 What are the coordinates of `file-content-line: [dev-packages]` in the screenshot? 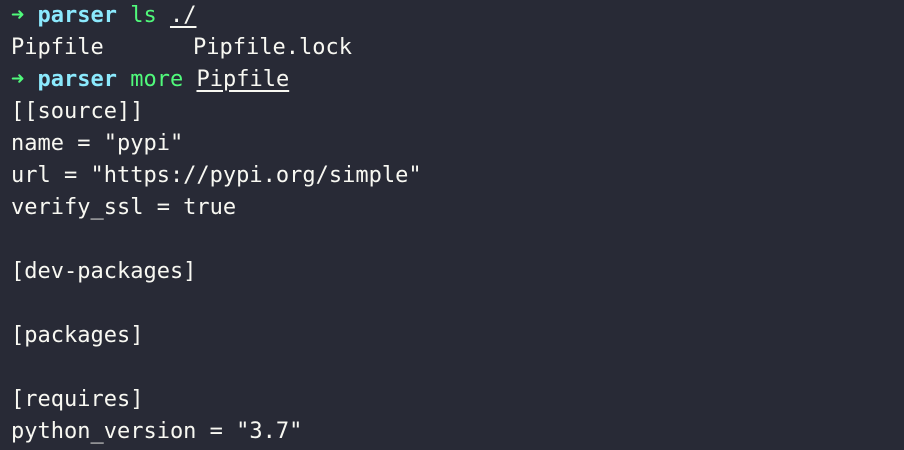 It's located at (104, 271).